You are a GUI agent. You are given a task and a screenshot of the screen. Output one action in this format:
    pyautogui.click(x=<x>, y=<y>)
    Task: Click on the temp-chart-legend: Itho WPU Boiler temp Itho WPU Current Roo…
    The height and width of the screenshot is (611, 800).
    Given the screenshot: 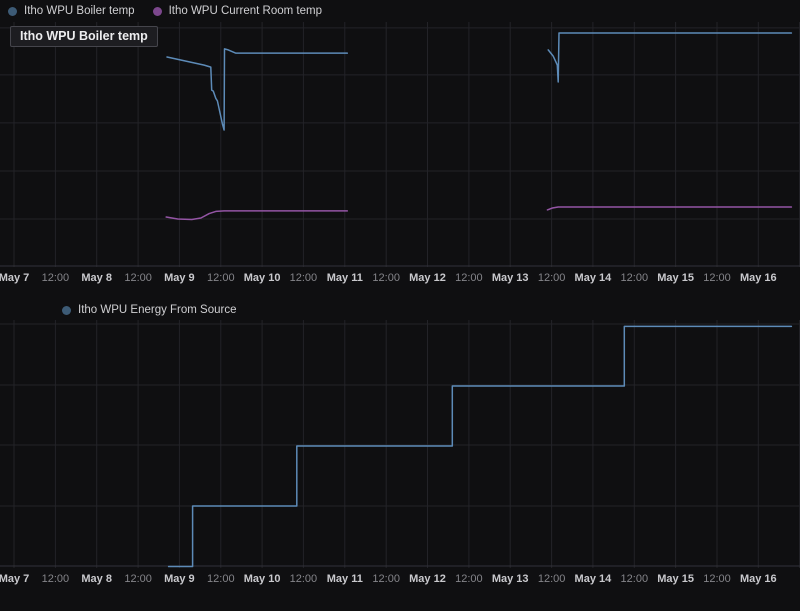 What is the action you would take?
    pyautogui.click(x=165, y=11)
    